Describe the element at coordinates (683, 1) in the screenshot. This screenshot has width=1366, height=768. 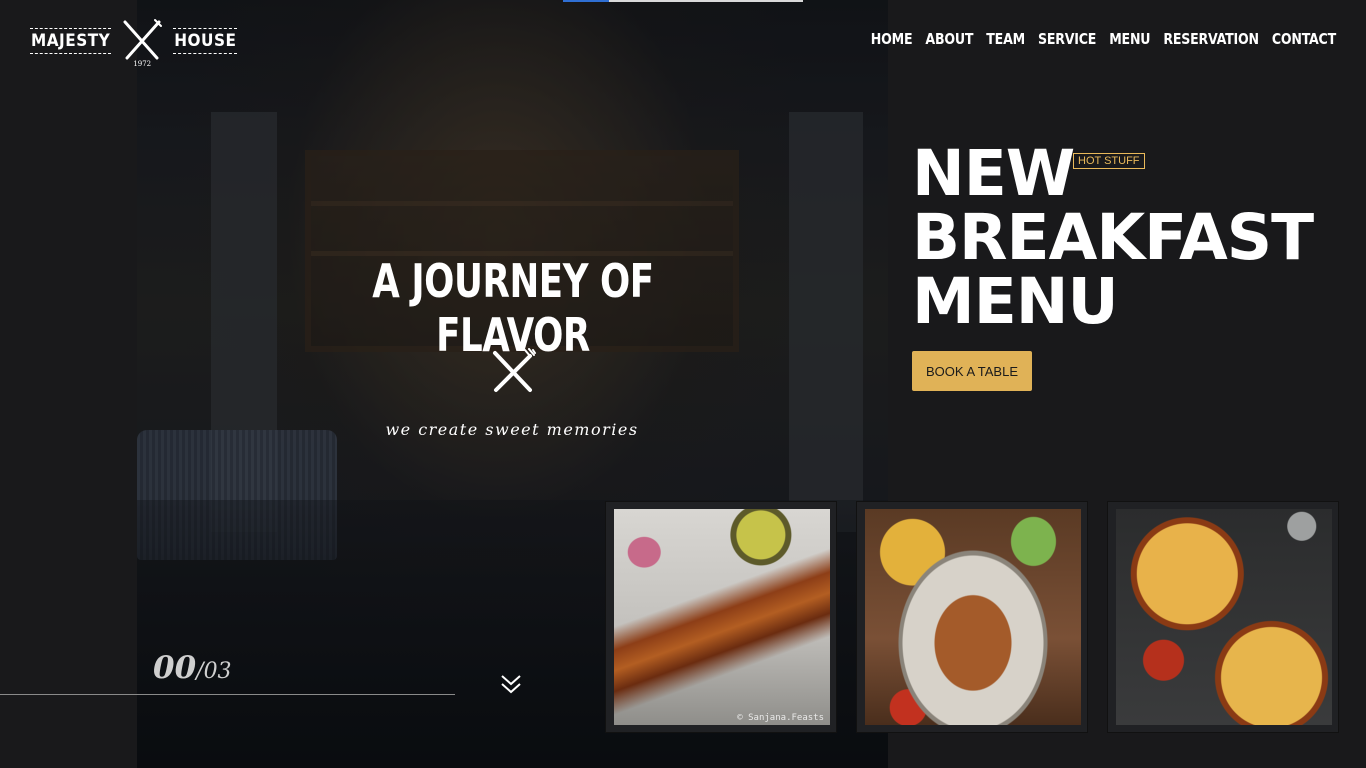
I see `slider-progress-bar` at that location.